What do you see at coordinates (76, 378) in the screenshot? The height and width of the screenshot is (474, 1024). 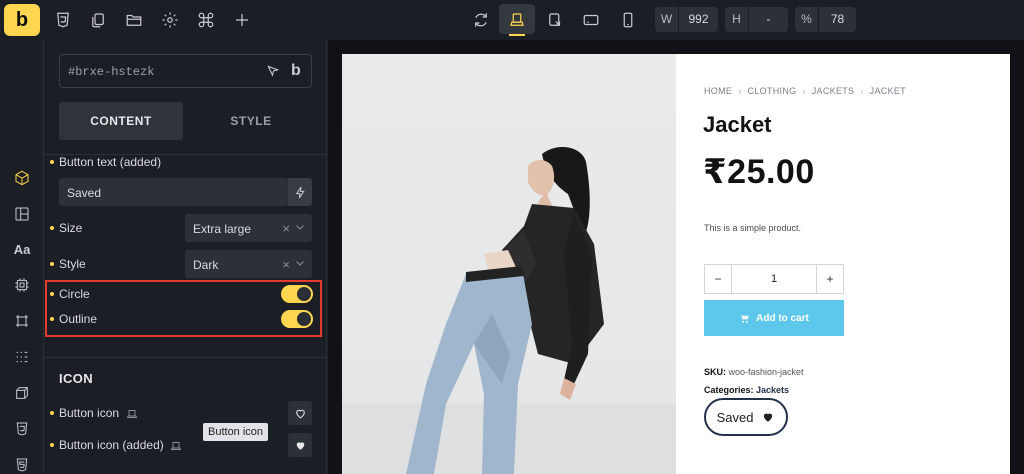 I see `icon-section-title: ICON` at bounding box center [76, 378].